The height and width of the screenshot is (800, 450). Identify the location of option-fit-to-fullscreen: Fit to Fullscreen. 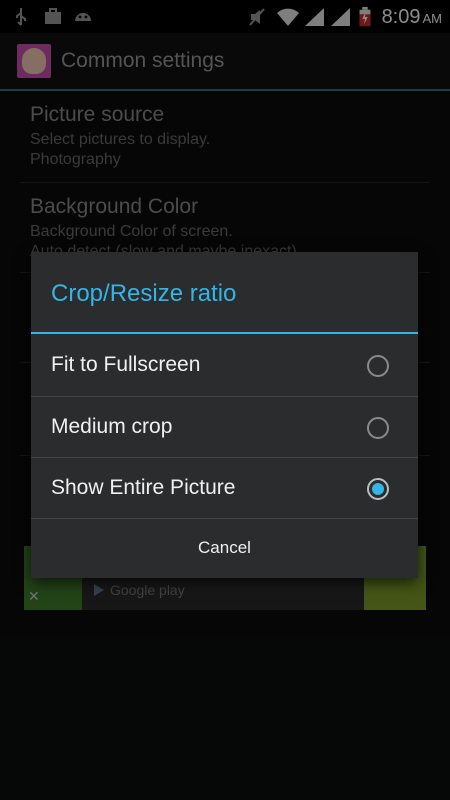
(224, 365).